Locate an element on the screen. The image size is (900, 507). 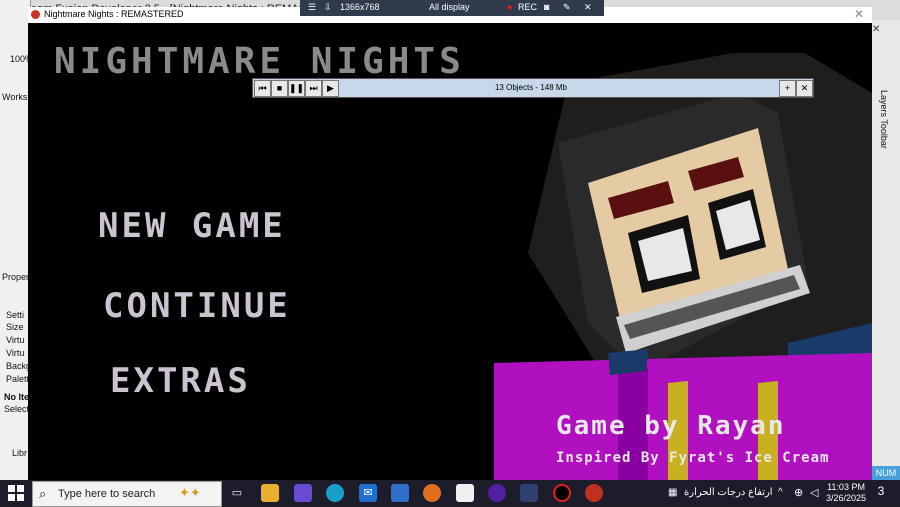
credit-text: Game by Rayan is located at coordinates (671, 426).